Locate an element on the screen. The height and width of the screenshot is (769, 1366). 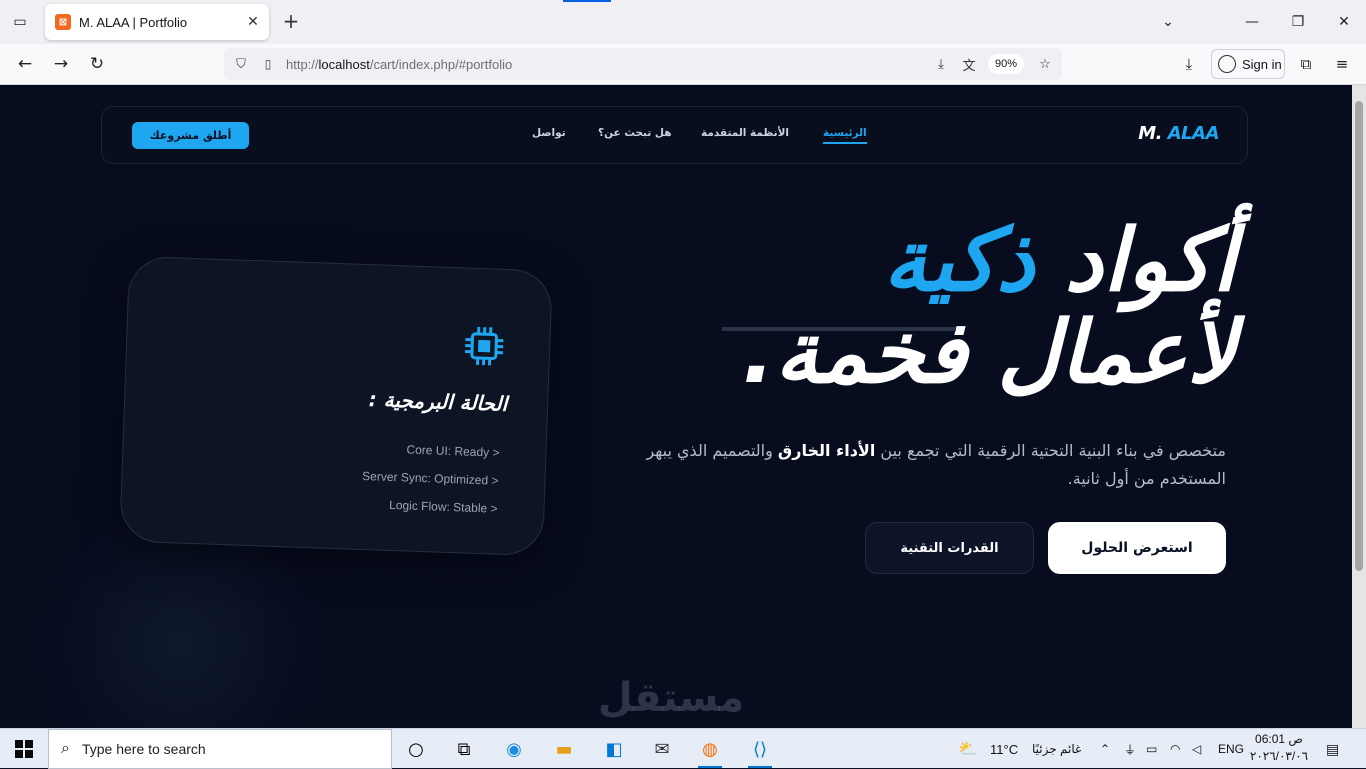
search-icon: ⌕ is located at coordinates (65, 749).